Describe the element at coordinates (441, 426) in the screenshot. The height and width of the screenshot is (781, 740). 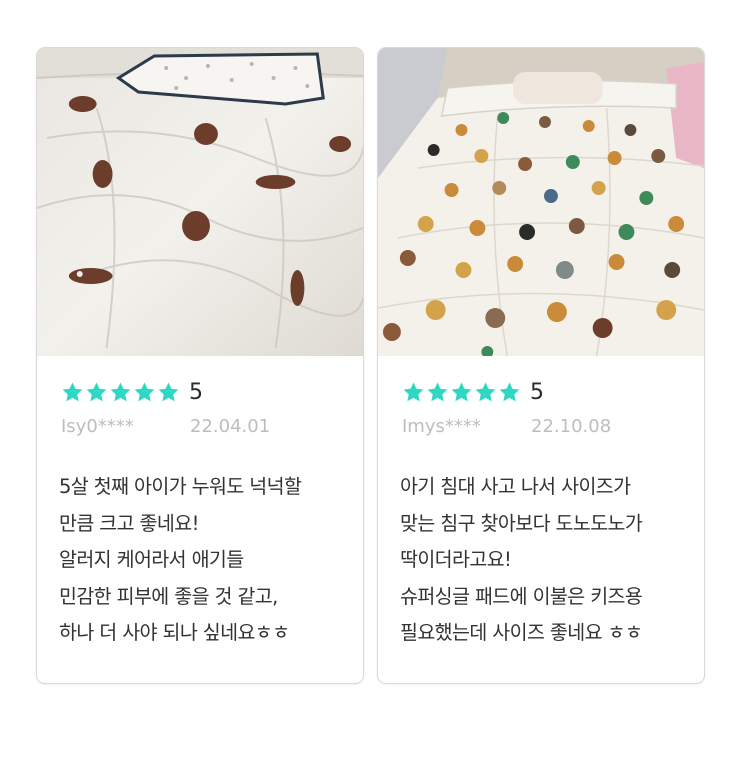
I see `reviewer-name: Imys****` at that location.